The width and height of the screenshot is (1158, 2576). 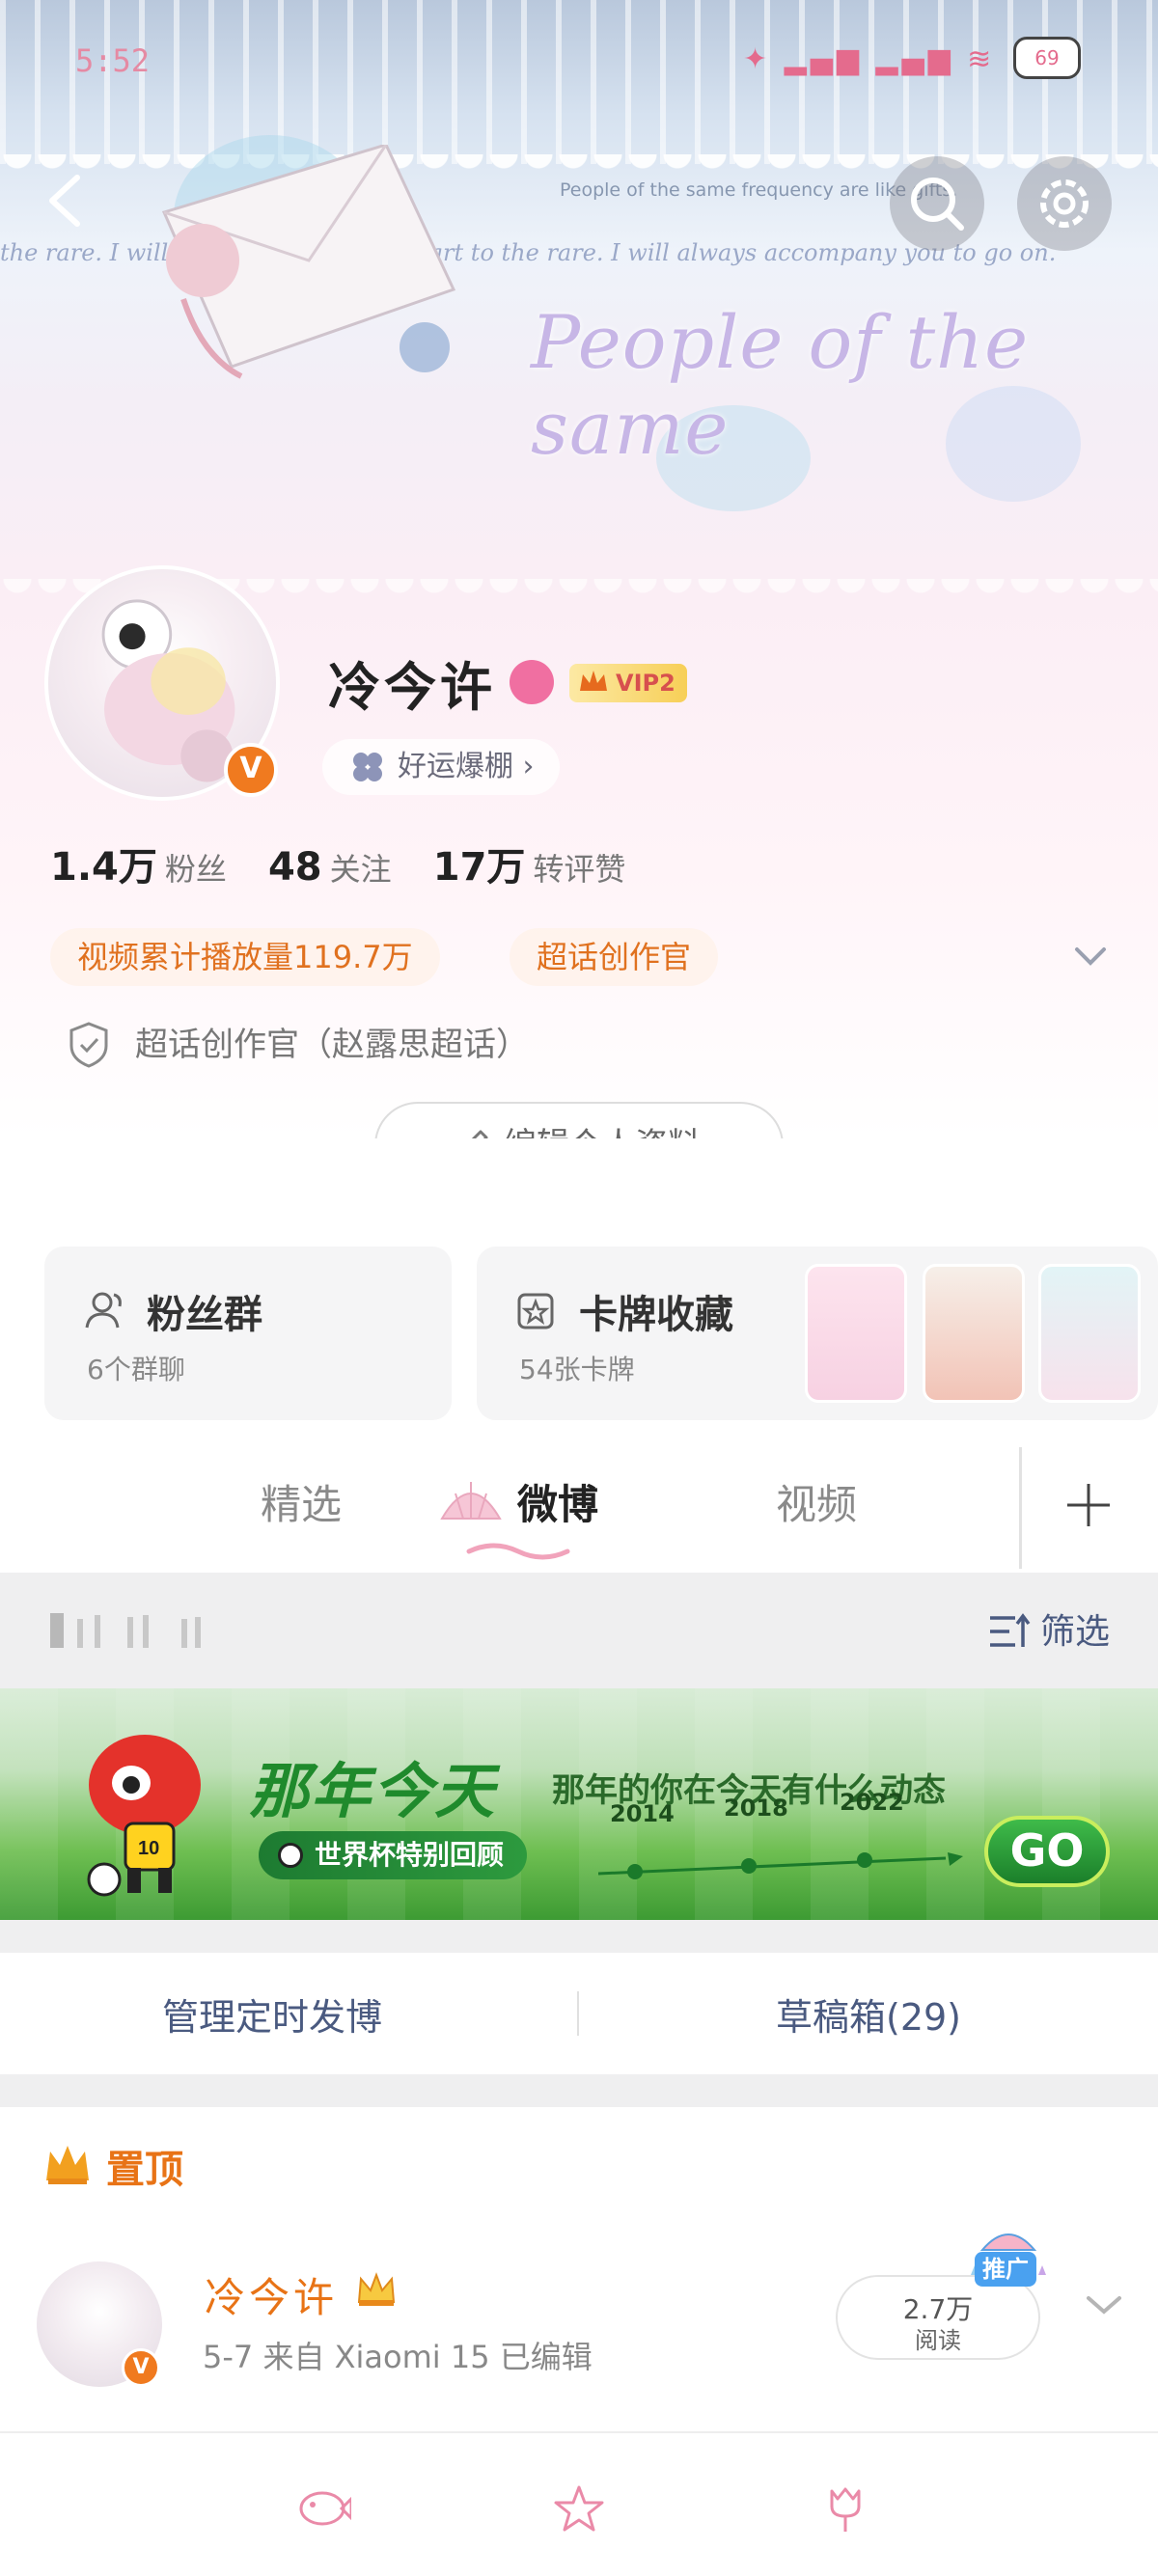 What do you see at coordinates (479, 868) in the screenshot?
I see `stat-num: 17万` at bounding box center [479, 868].